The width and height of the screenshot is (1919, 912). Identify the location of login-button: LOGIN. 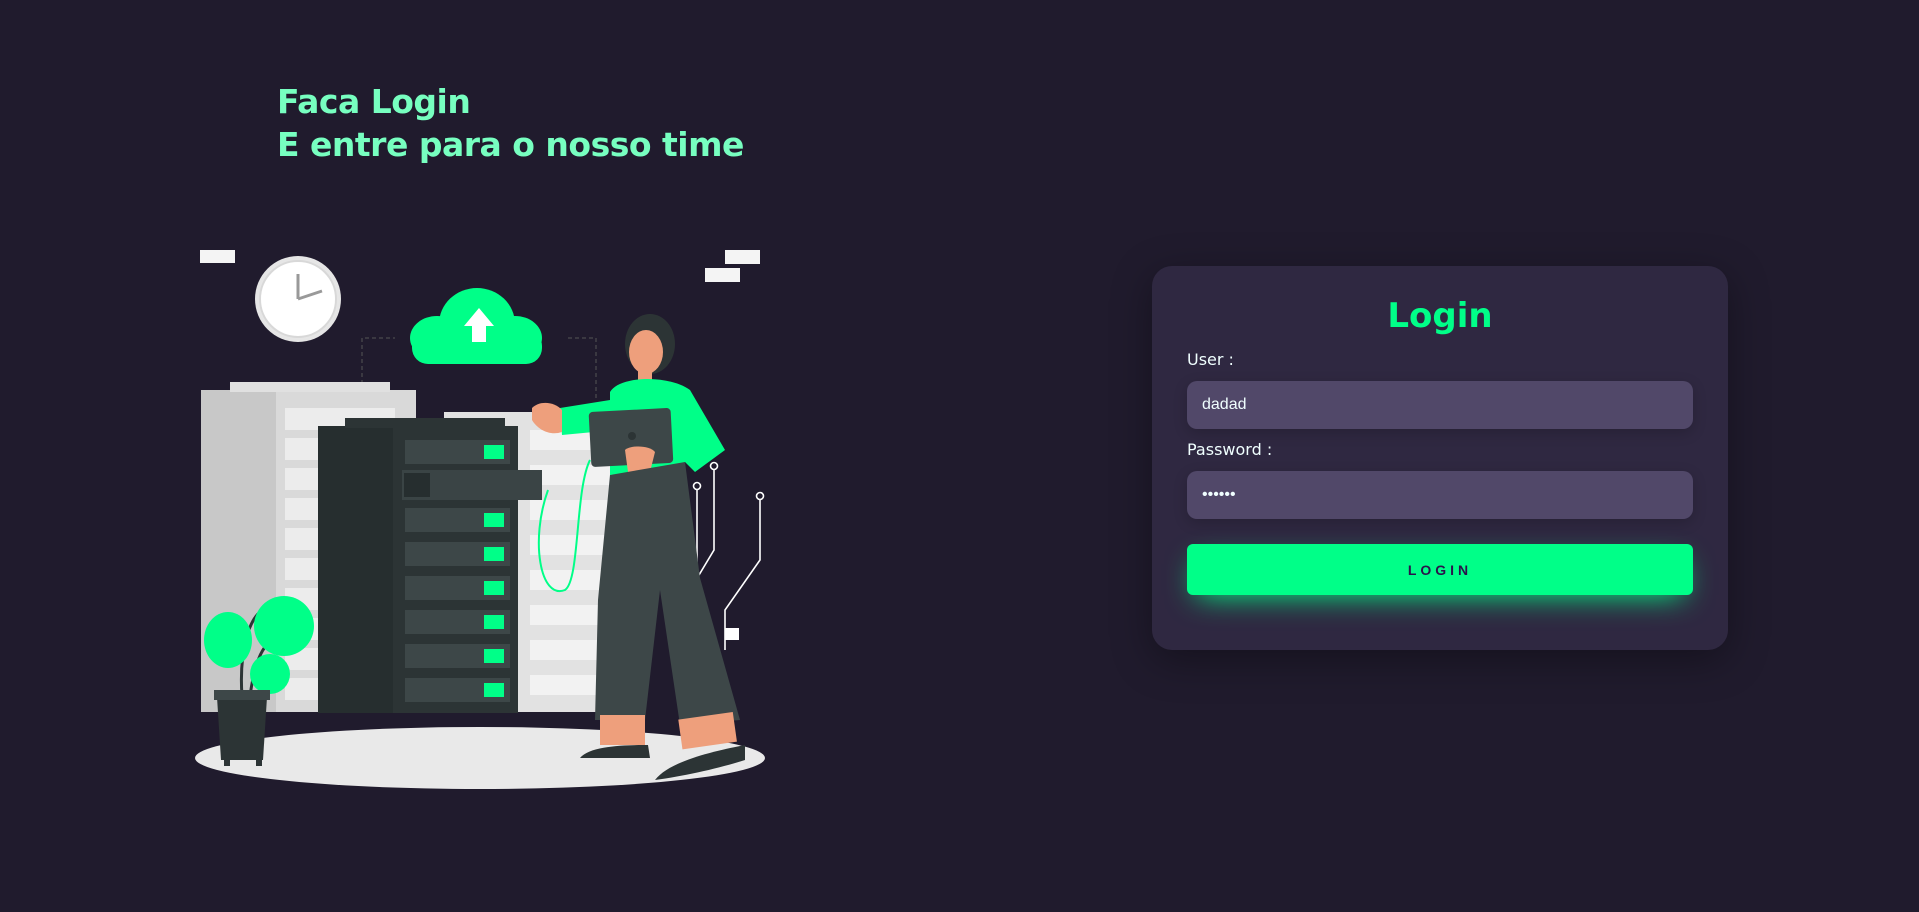
(1440, 569).